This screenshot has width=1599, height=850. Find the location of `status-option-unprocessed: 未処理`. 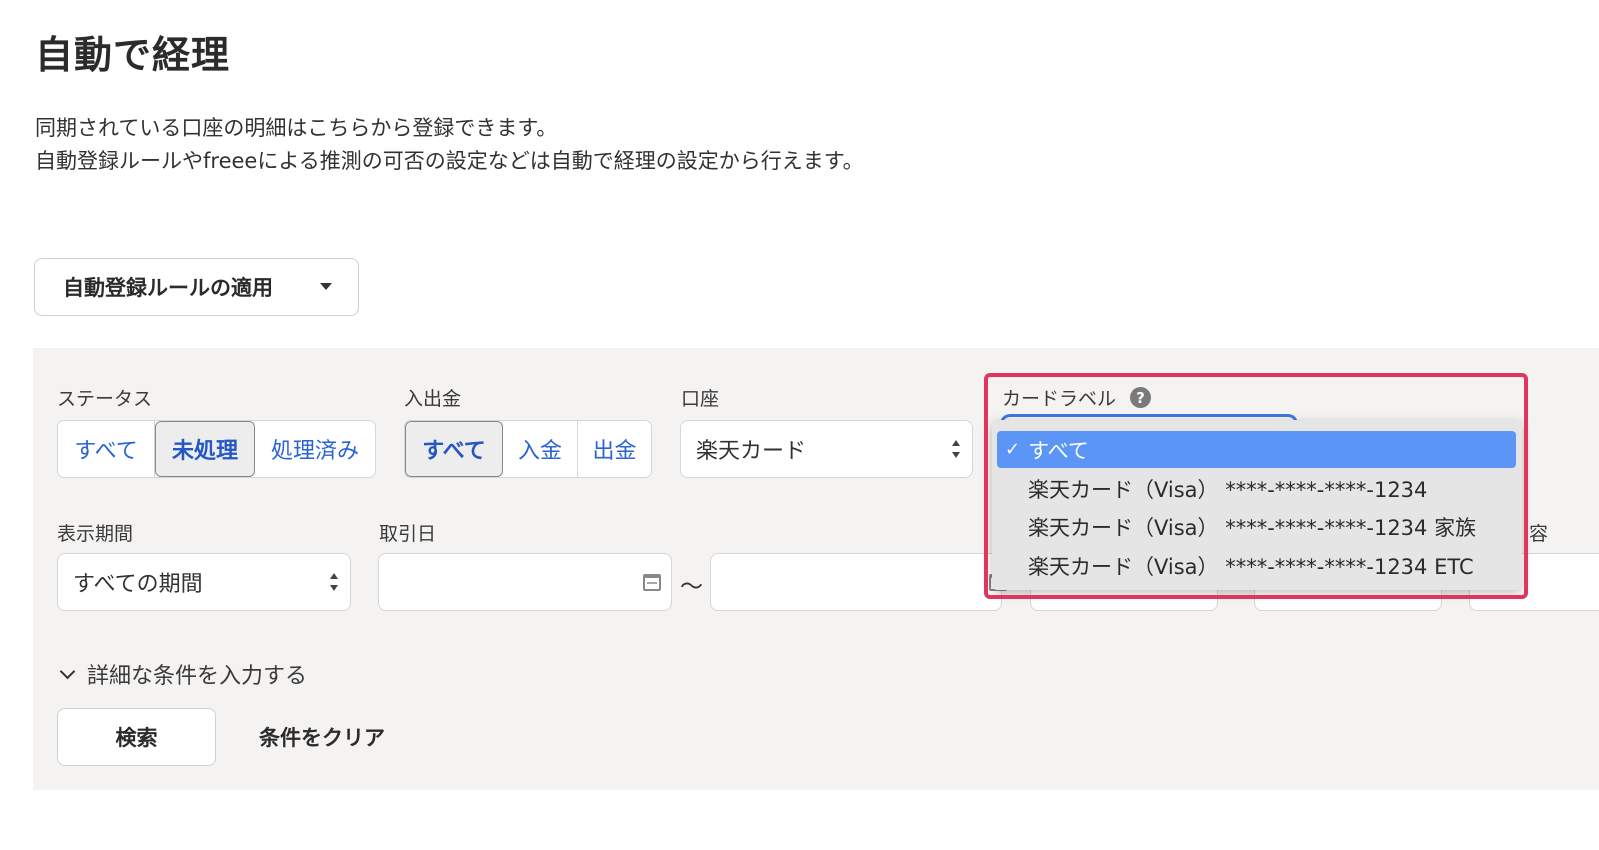

status-option-unprocessed: 未処理 is located at coordinates (205, 449).